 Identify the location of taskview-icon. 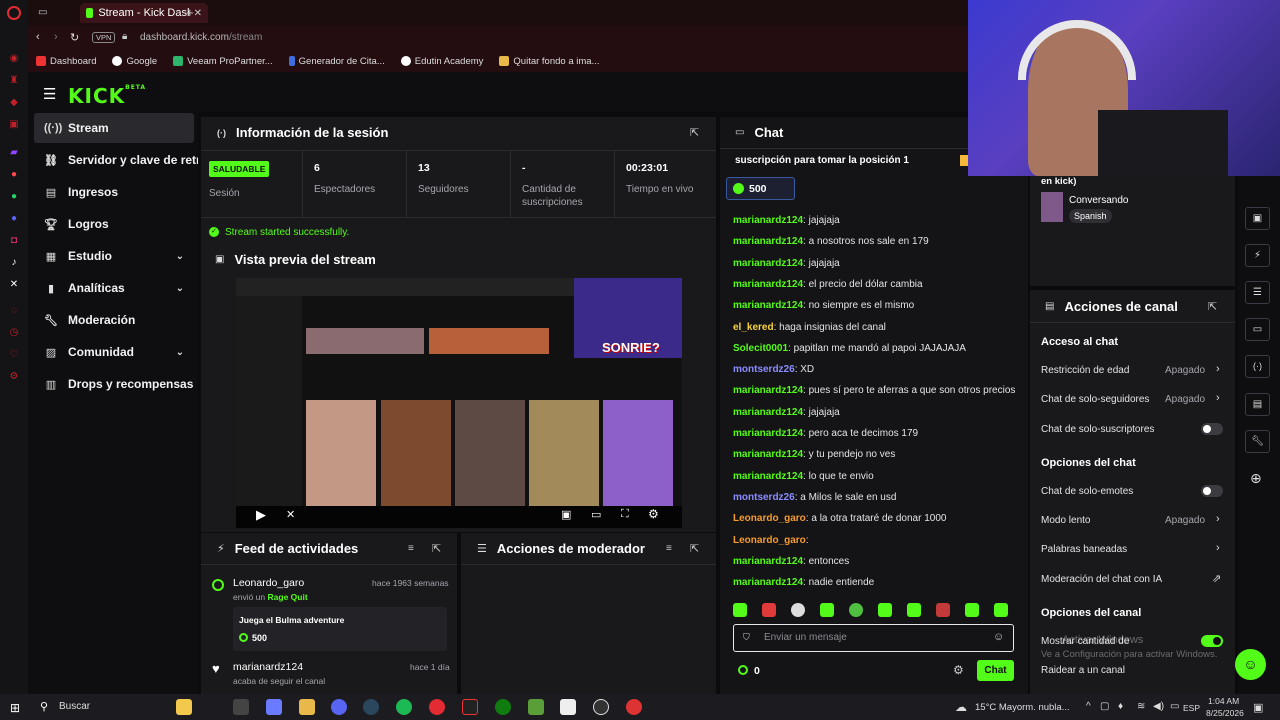
(241, 707).